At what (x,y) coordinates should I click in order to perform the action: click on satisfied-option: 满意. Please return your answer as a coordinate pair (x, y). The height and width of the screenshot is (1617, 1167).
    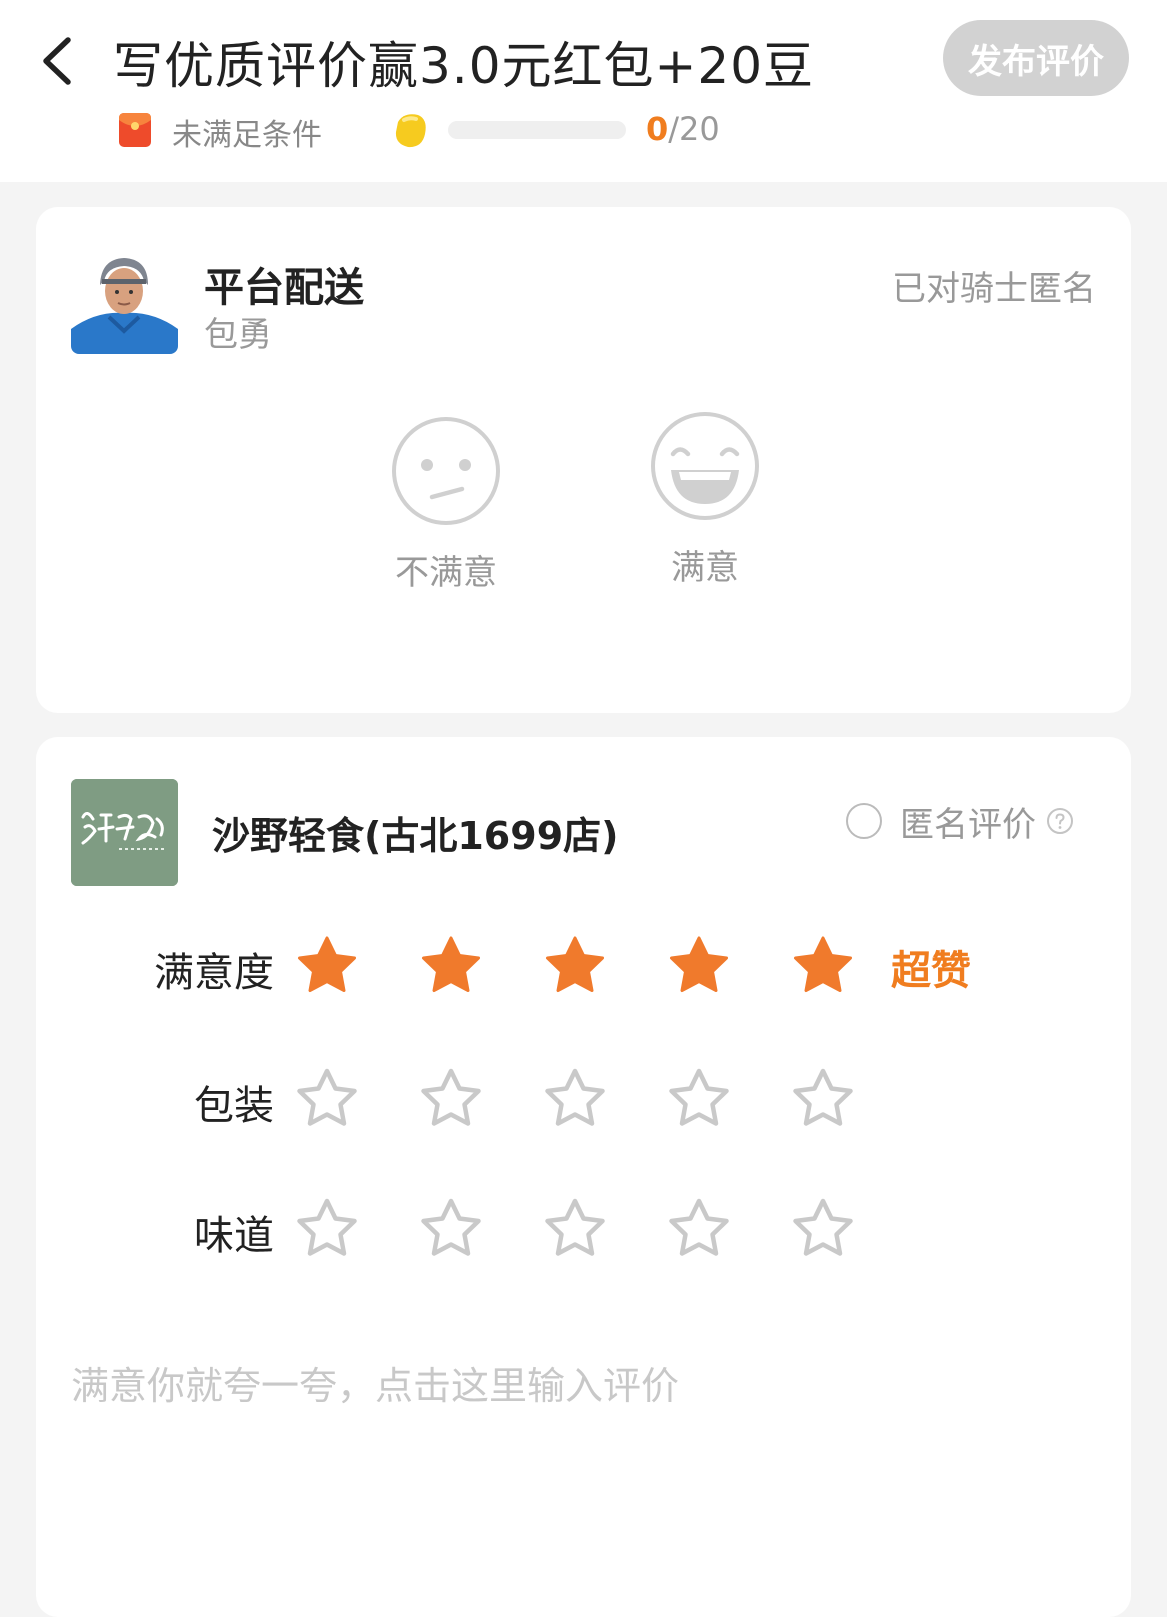
    Looking at the image, I should click on (705, 499).